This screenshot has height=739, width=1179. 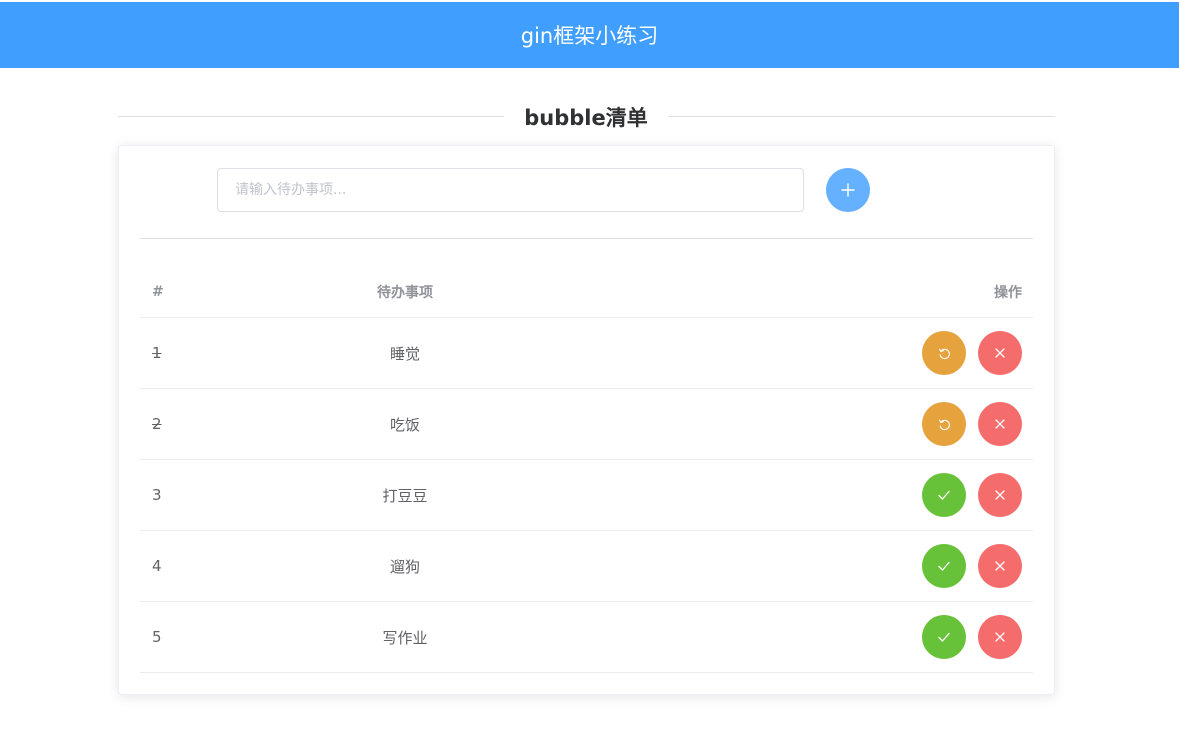 What do you see at coordinates (157, 637) in the screenshot?
I see `row-index-text: 5` at bounding box center [157, 637].